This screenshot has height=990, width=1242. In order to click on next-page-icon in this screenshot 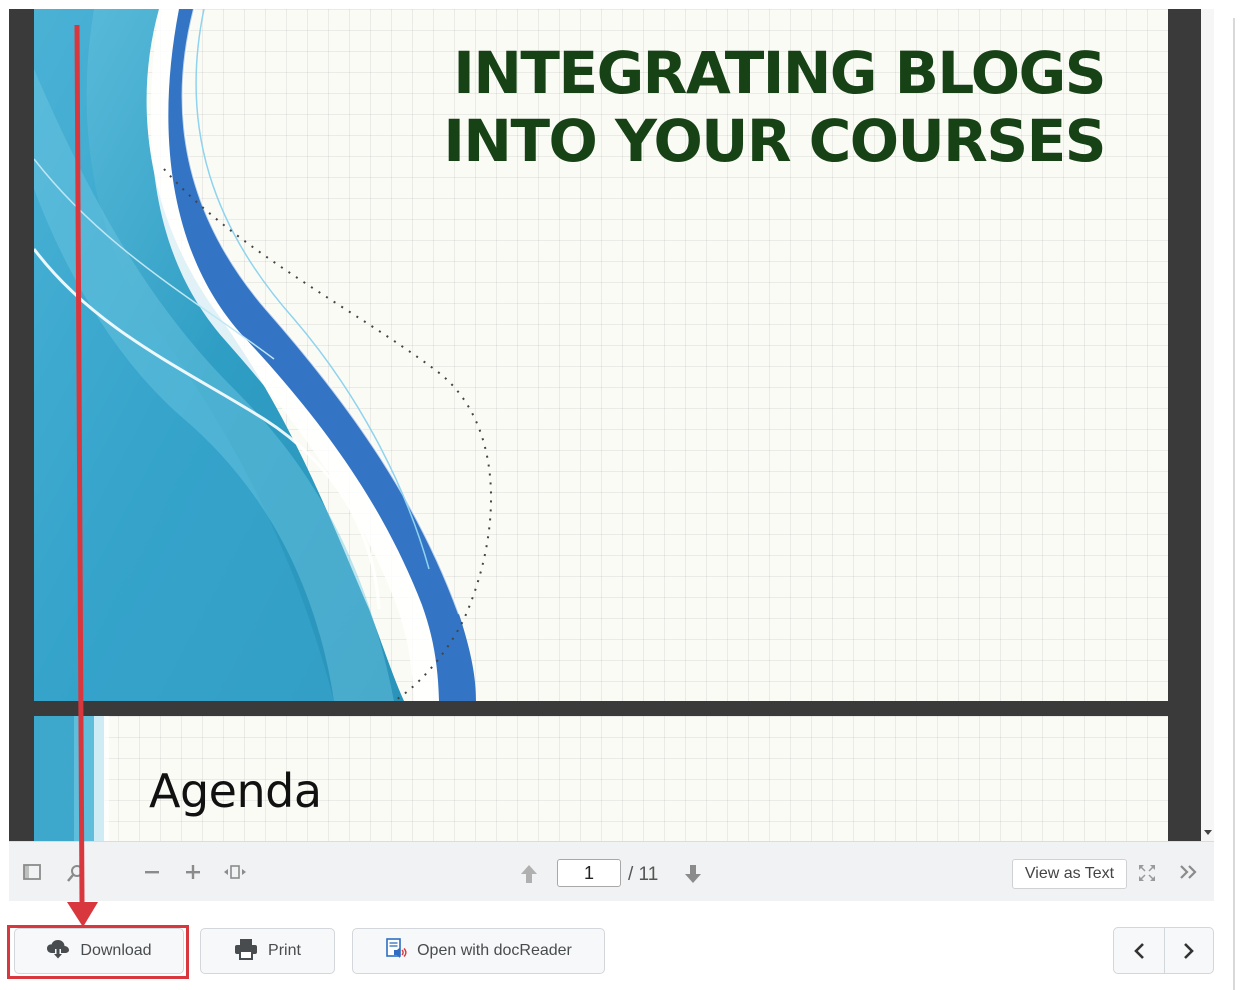, I will do `click(693, 876)`.